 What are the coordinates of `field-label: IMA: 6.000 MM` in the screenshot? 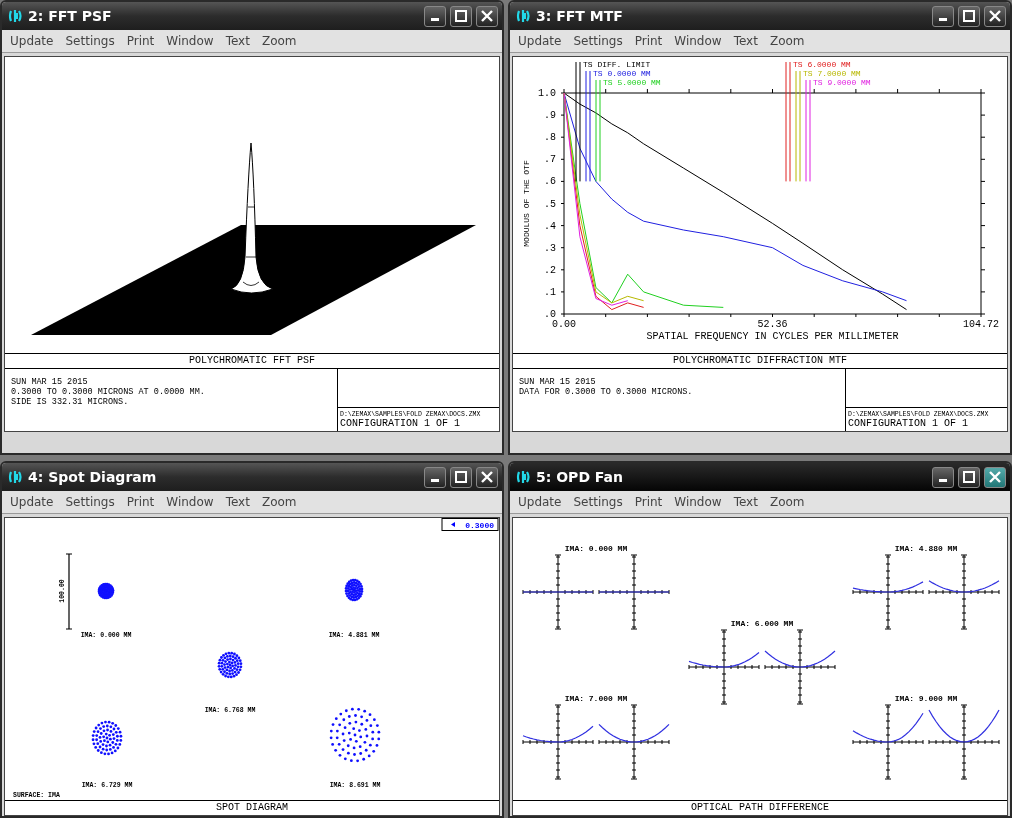 It's located at (762, 623).